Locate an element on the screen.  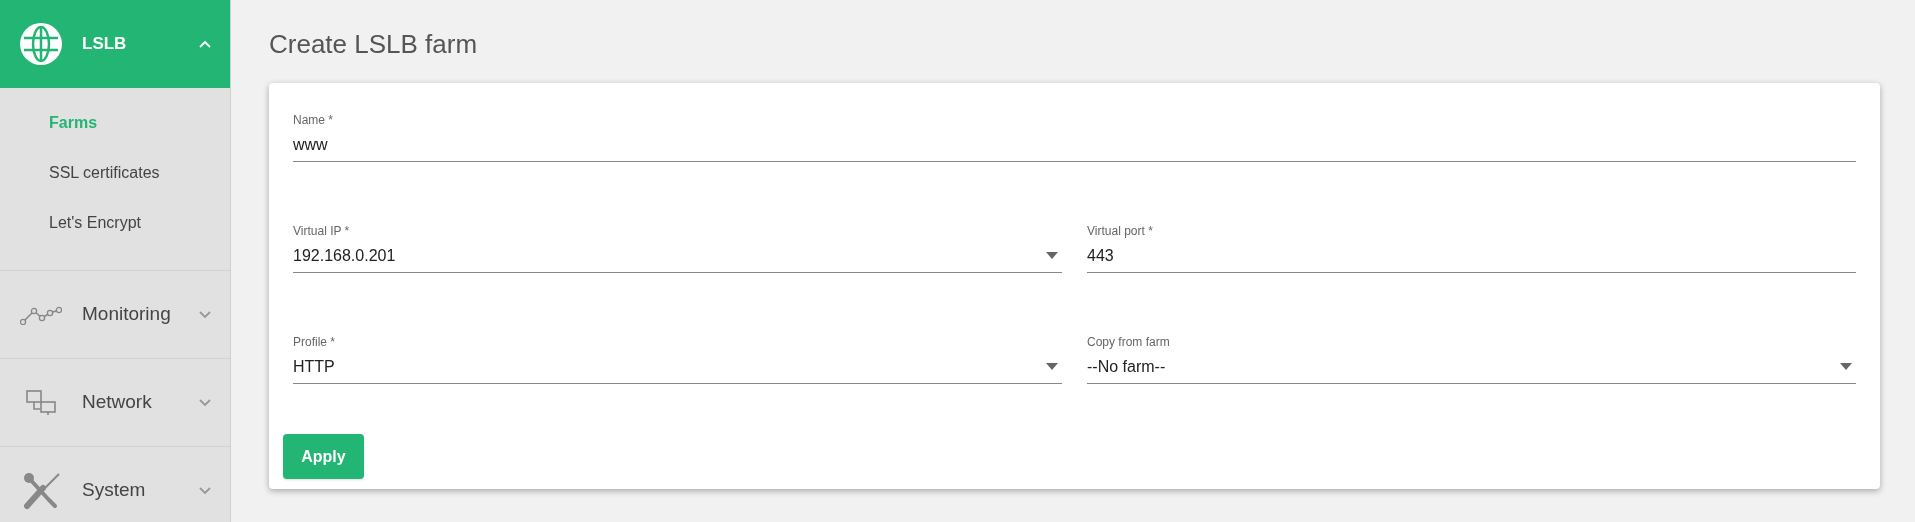
field-value: 443 is located at coordinates (1100, 256).